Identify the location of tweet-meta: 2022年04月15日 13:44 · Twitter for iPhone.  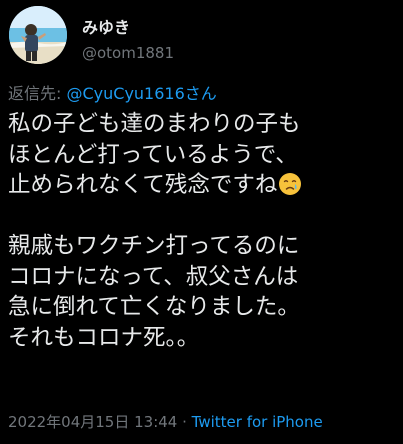
(165, 421).